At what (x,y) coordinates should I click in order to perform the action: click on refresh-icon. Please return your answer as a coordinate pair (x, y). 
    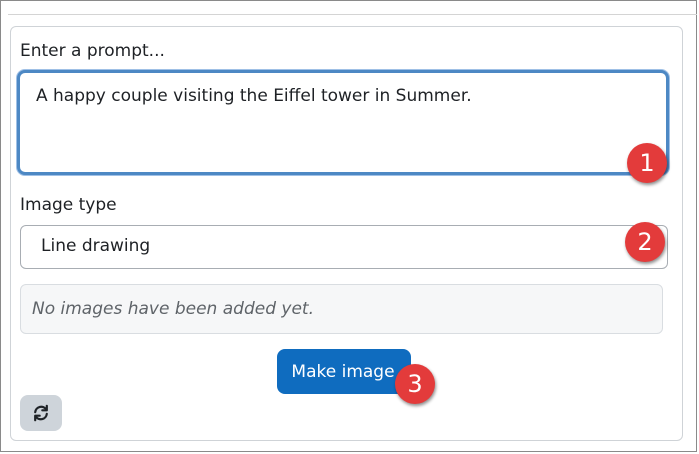
    Looking at the image, I should click on (41, 413).